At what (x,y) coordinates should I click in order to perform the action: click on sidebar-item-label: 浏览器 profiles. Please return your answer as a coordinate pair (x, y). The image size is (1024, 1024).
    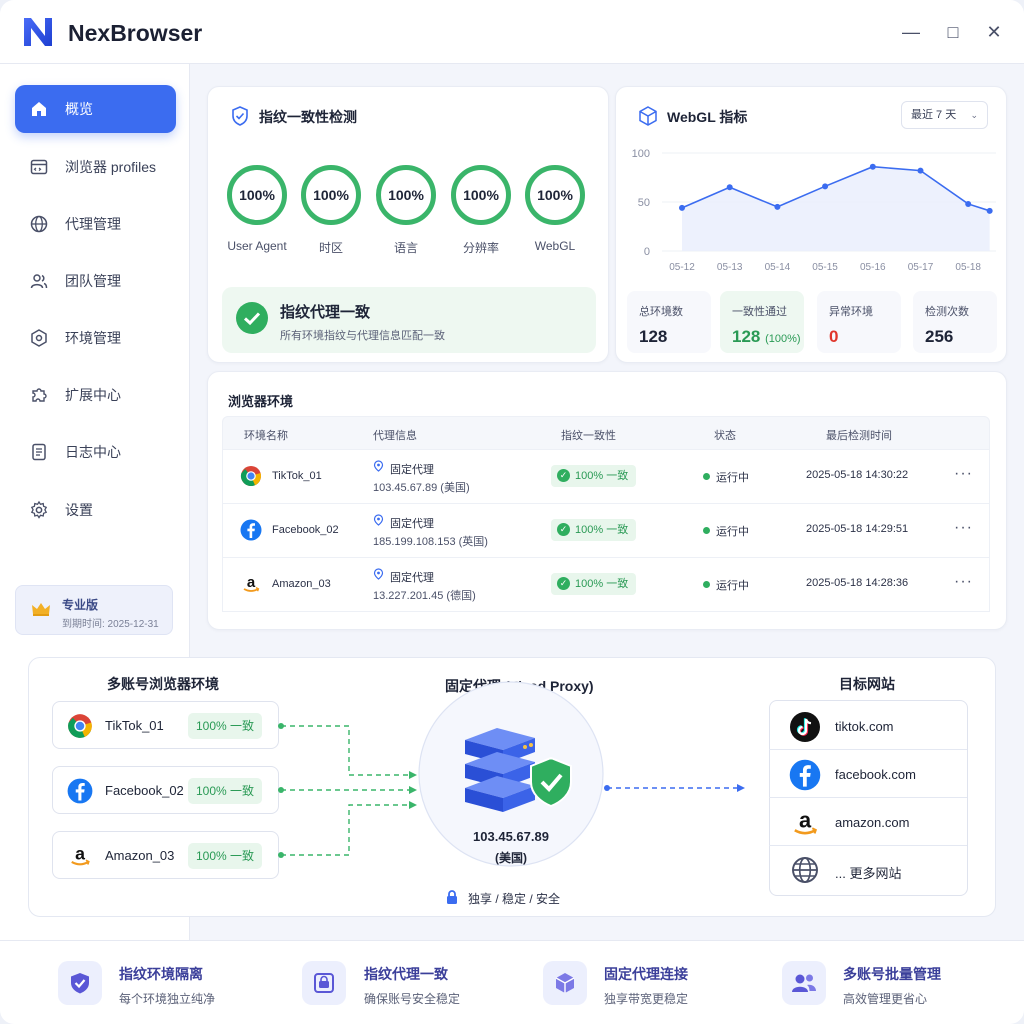
    Looking at the image, I should click on (111, 167).